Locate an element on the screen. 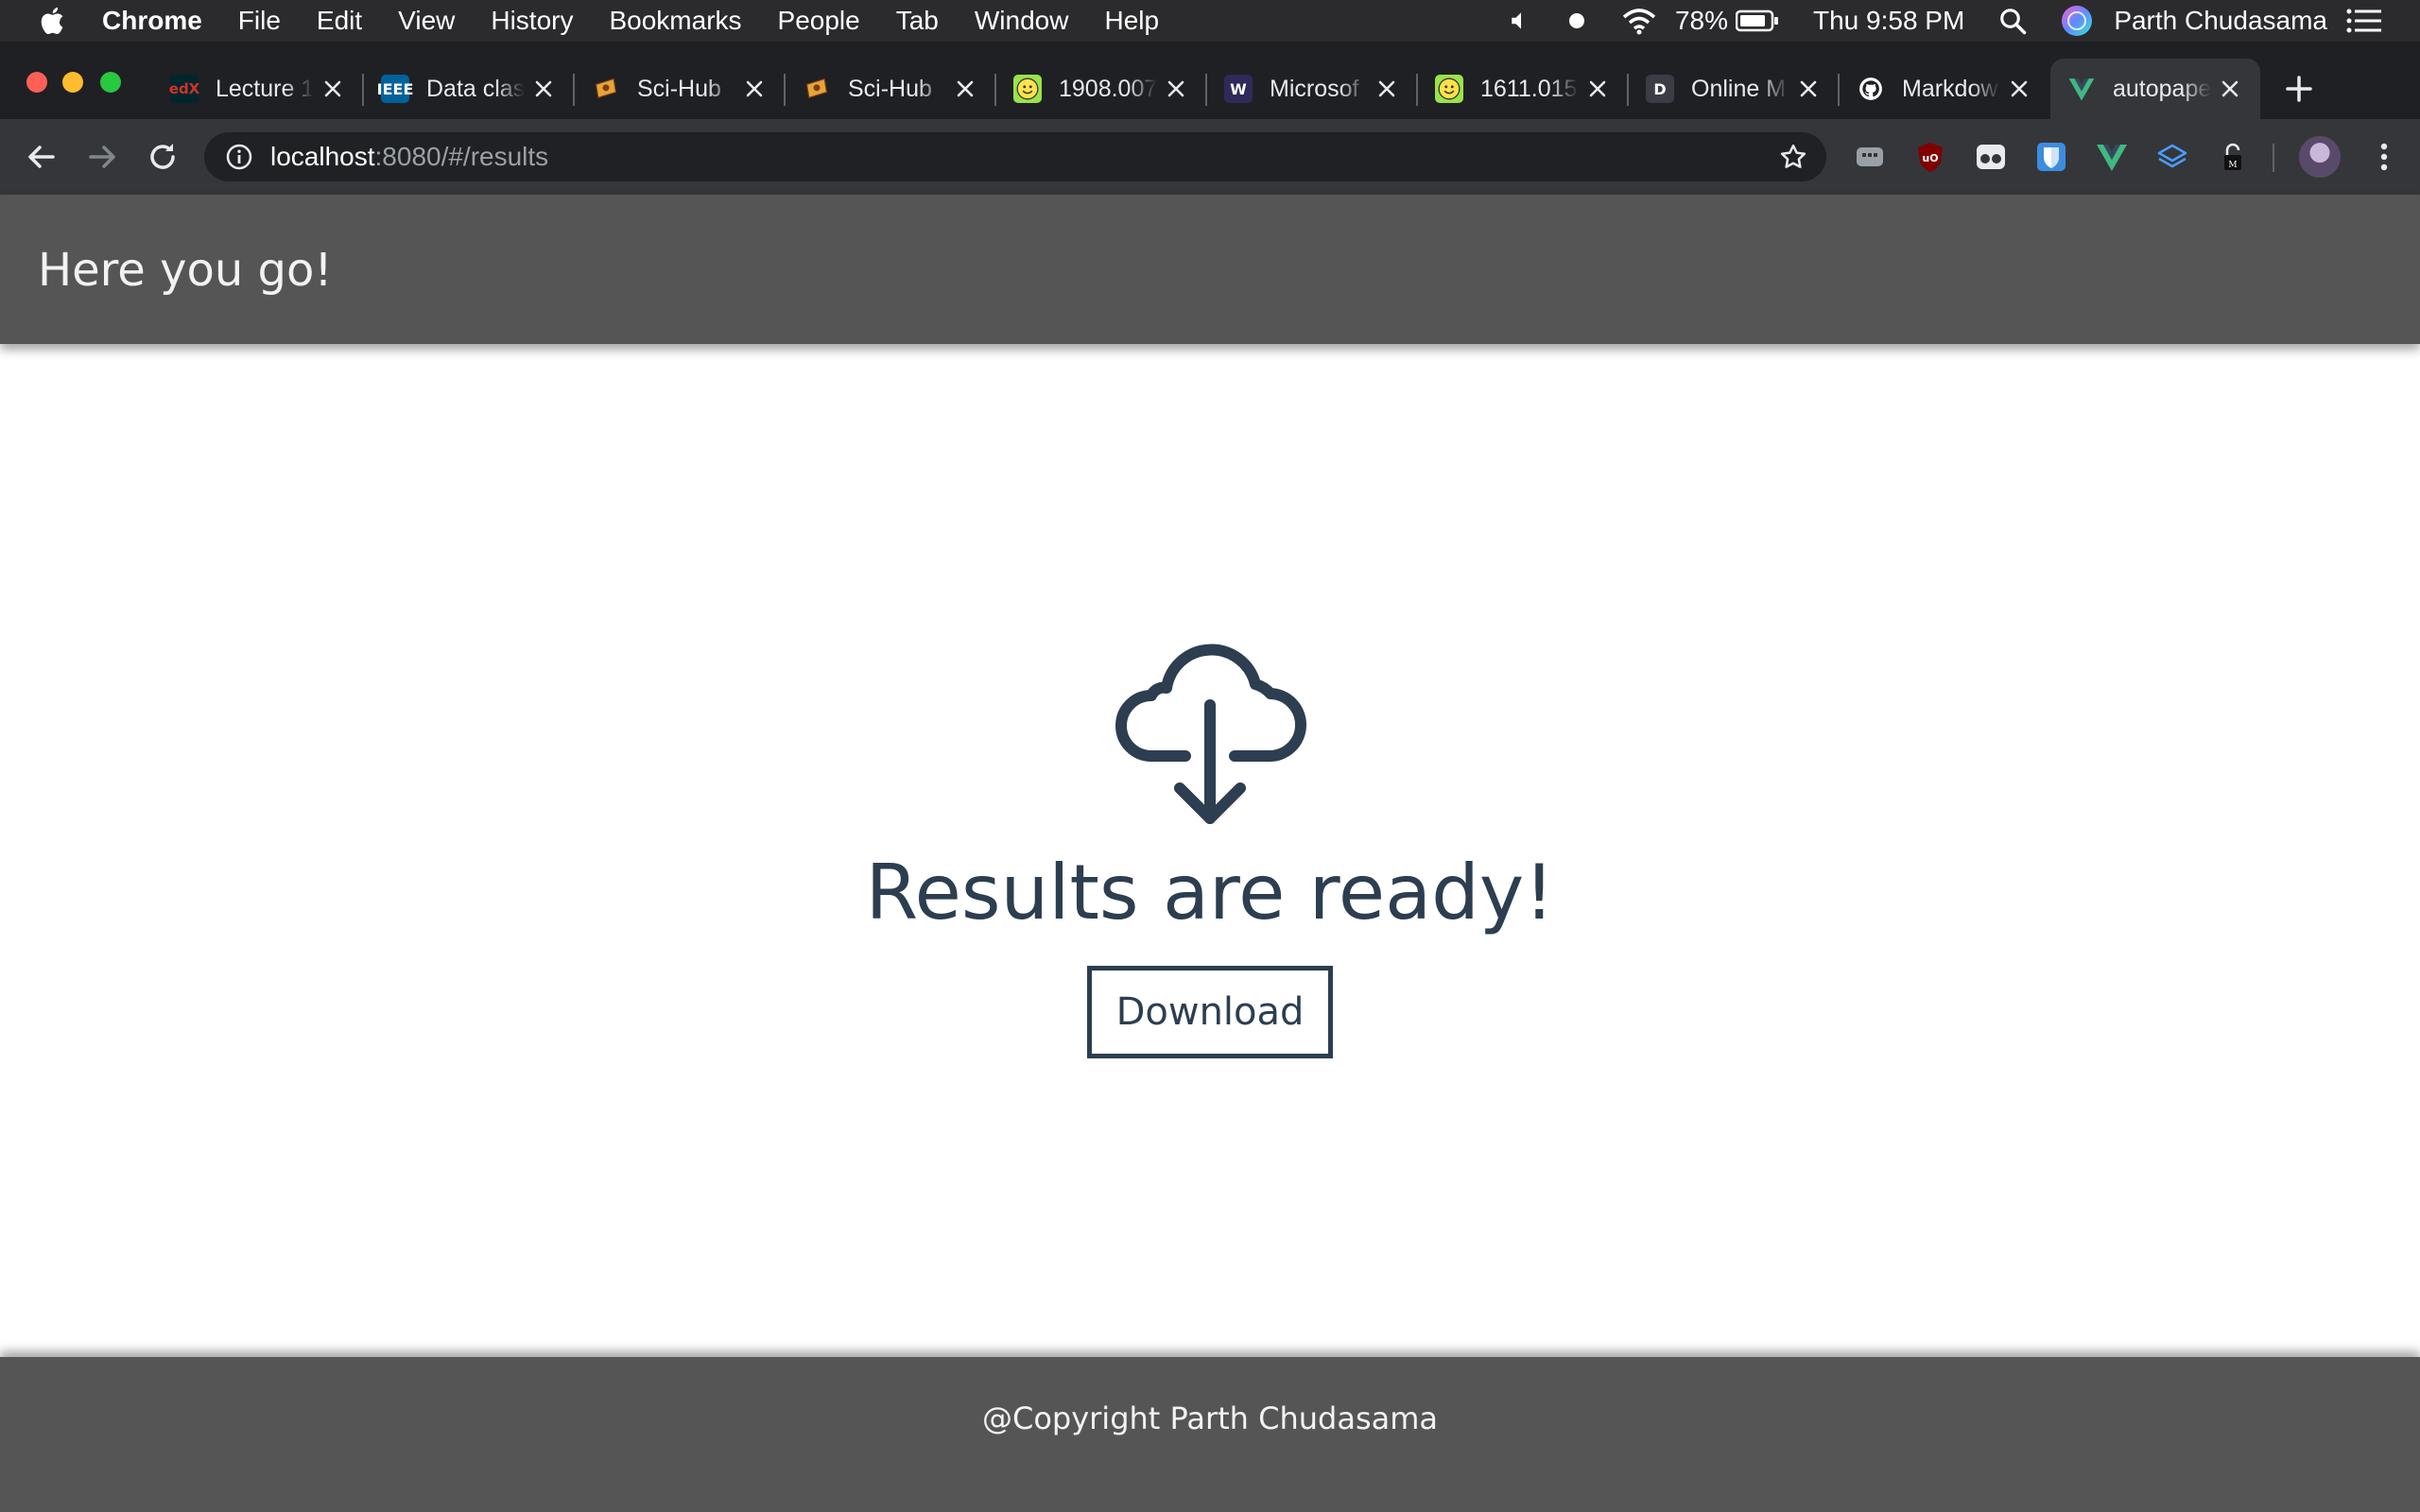  browser-tab: Markdow is located at coordinates (1944, 89).